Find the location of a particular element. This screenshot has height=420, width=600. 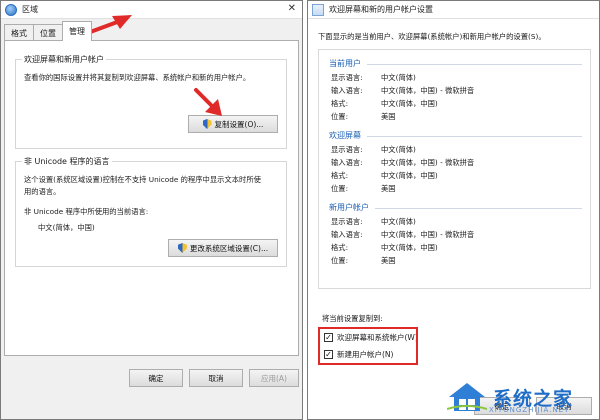

apply-button: 应用(A) is located at coordinates (274, 378).